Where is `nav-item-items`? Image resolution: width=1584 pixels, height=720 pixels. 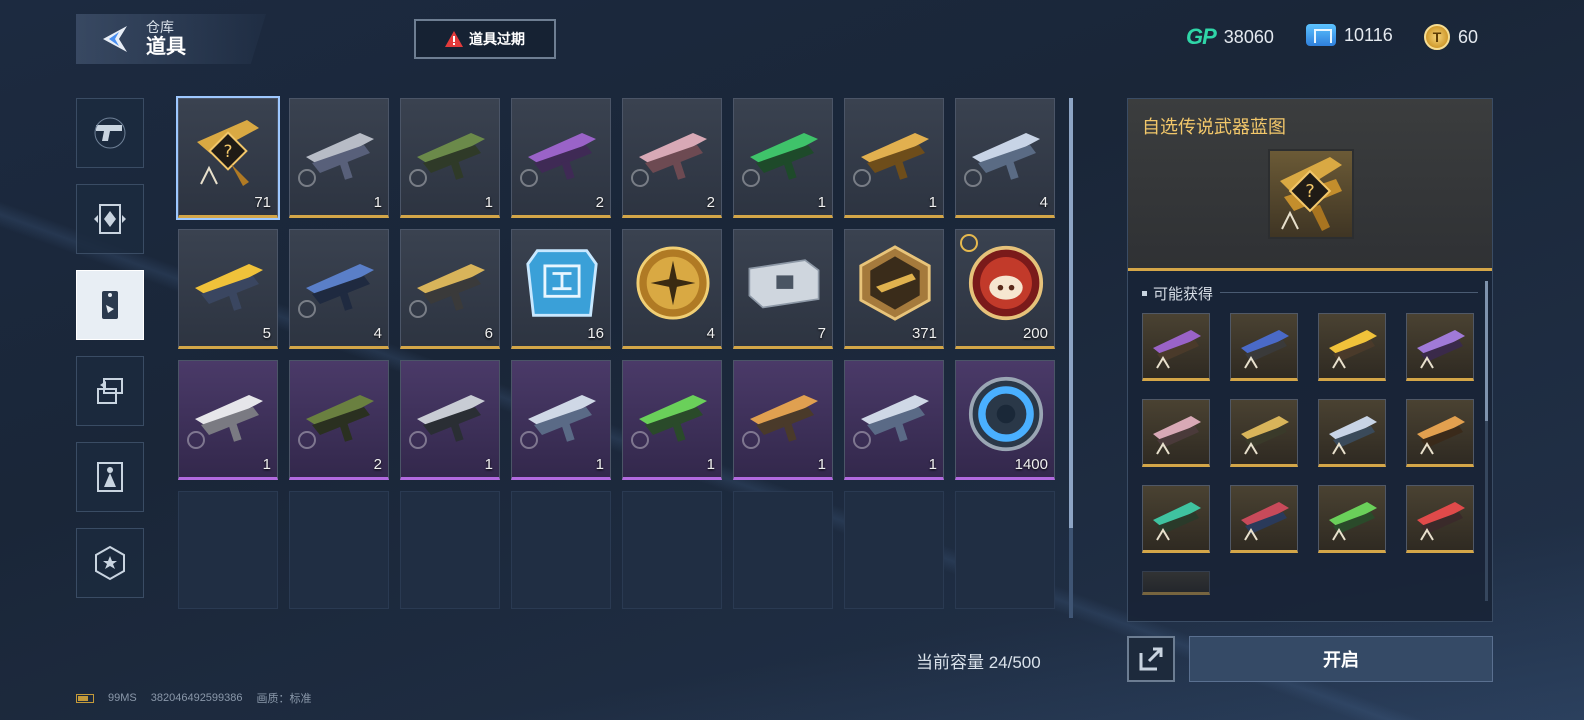
nav-item-items is located at coordinates (110, 305).